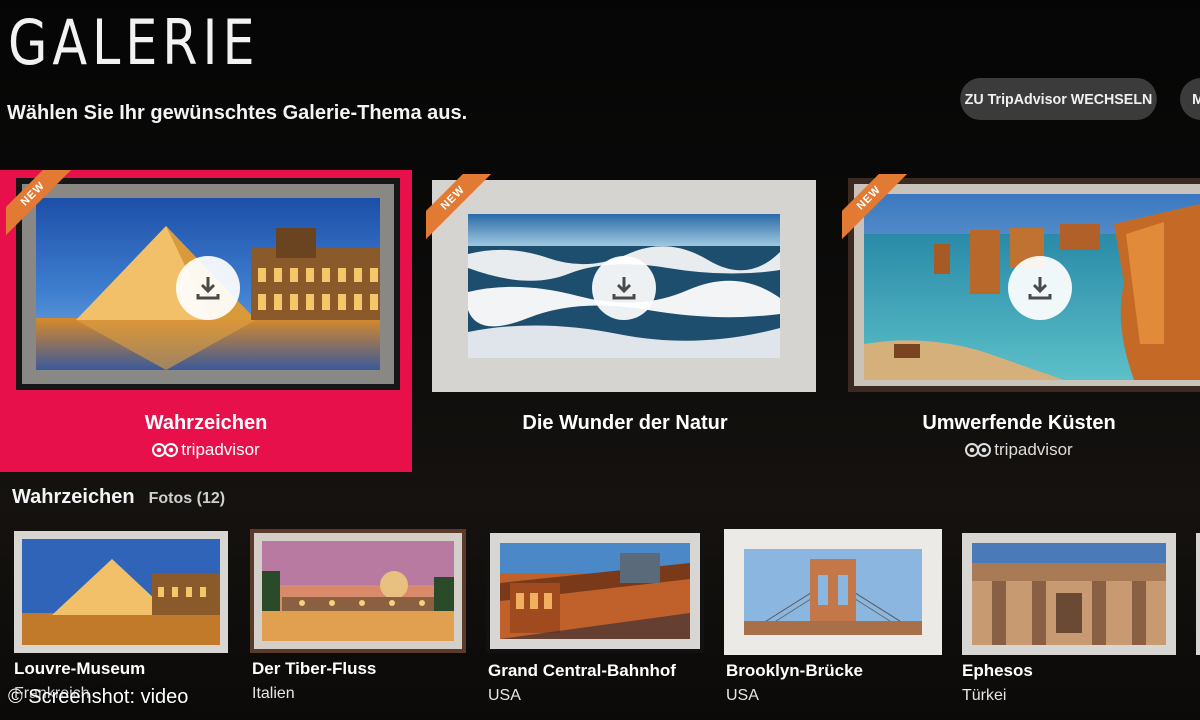 The width and height of the screenshot is (1200, 720). I want to click on photo-item-brooklyn: Brooklyn-Brücke USA, so click(833, 619).